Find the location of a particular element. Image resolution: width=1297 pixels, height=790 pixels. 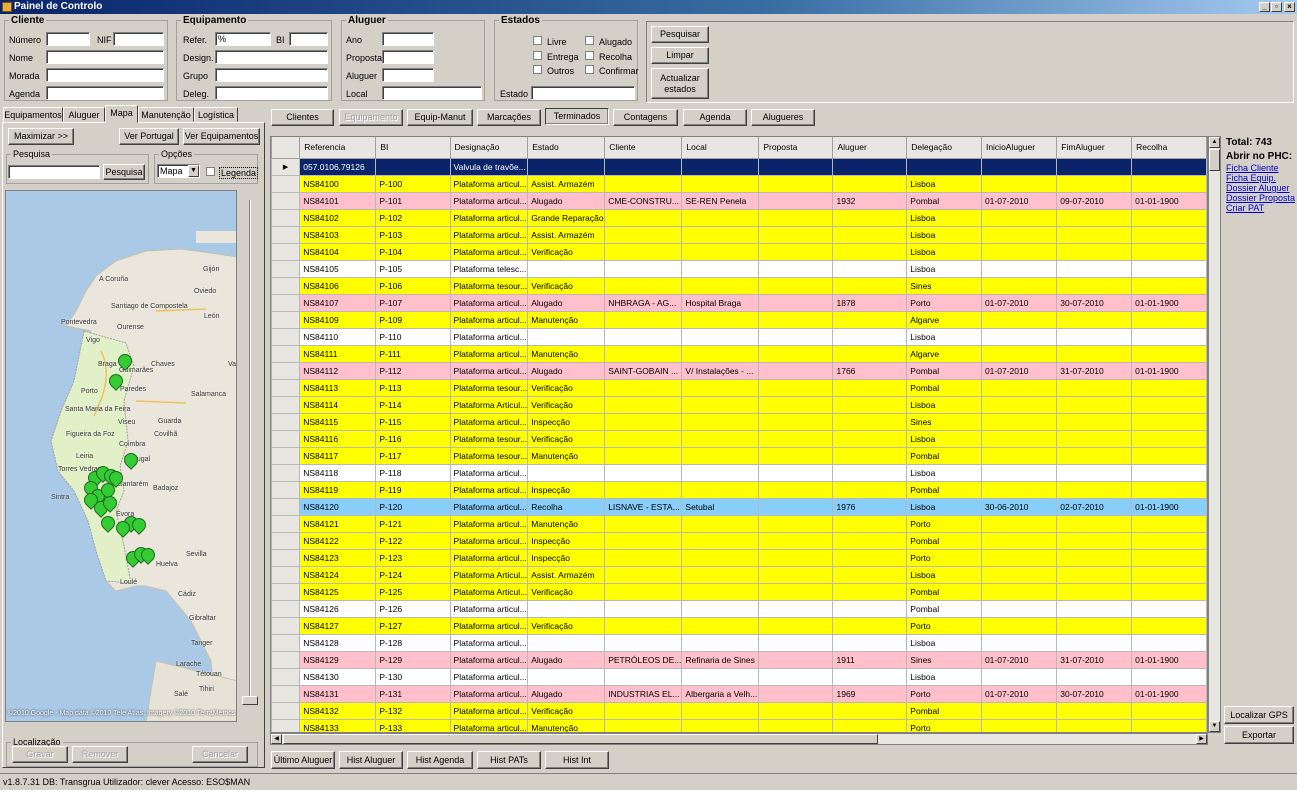

column-header: Delegação is located at coordinates (944, 148).